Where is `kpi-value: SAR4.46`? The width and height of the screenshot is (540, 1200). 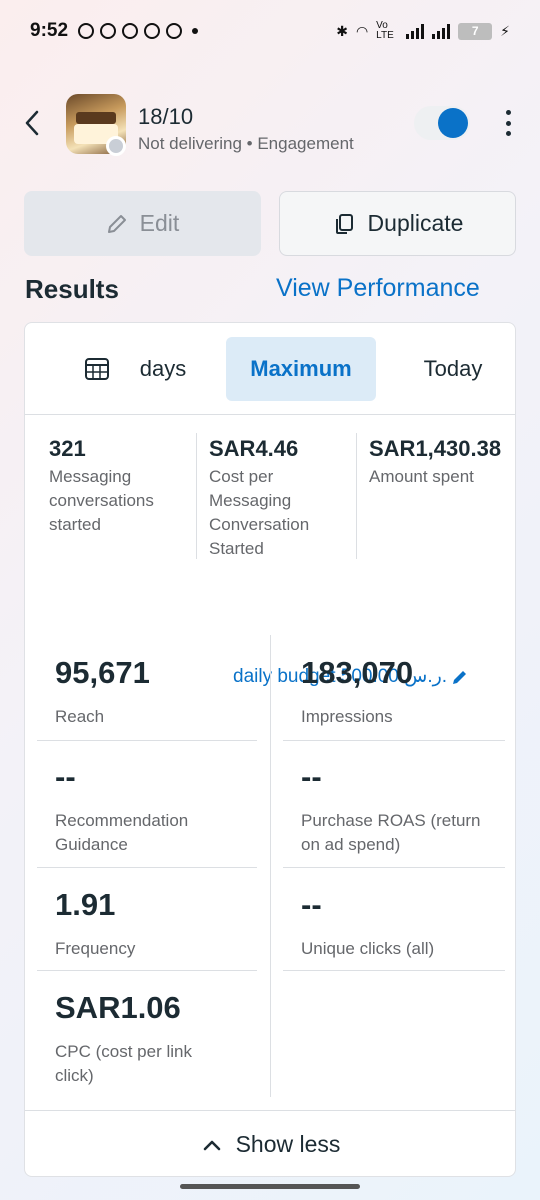
kpi-value: SAR4.46 is located at coordinates (254, 448).